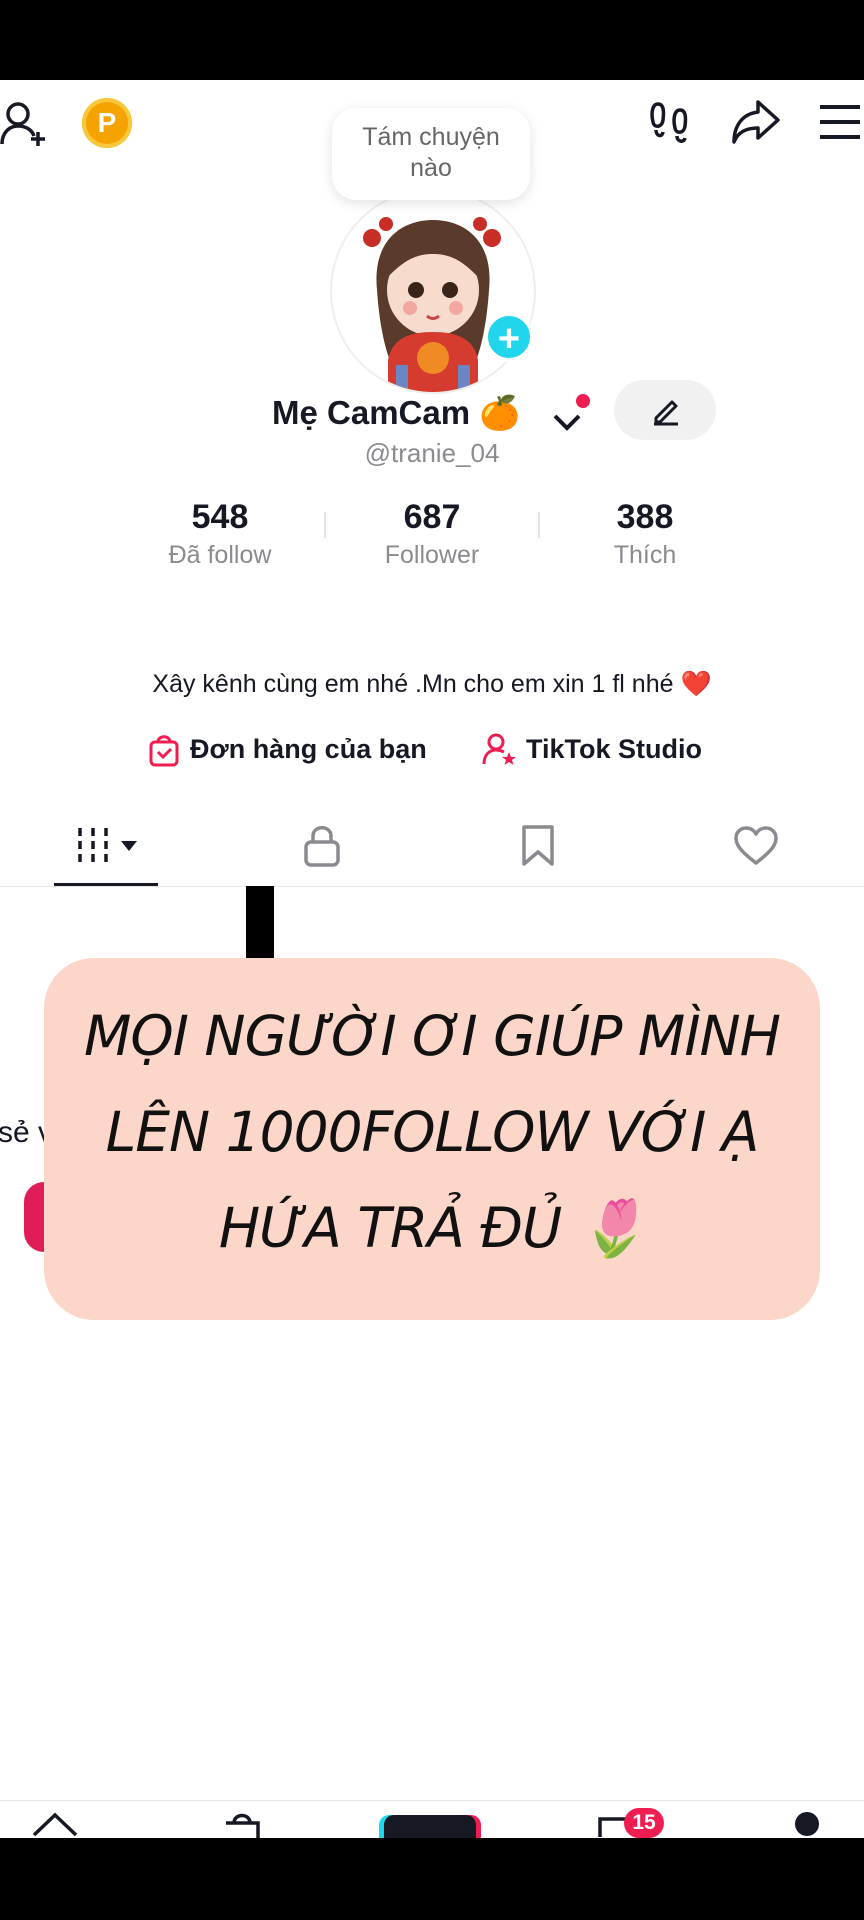 The image size is (864, 1920). I want to click on grid-icon, so click(93, 845).